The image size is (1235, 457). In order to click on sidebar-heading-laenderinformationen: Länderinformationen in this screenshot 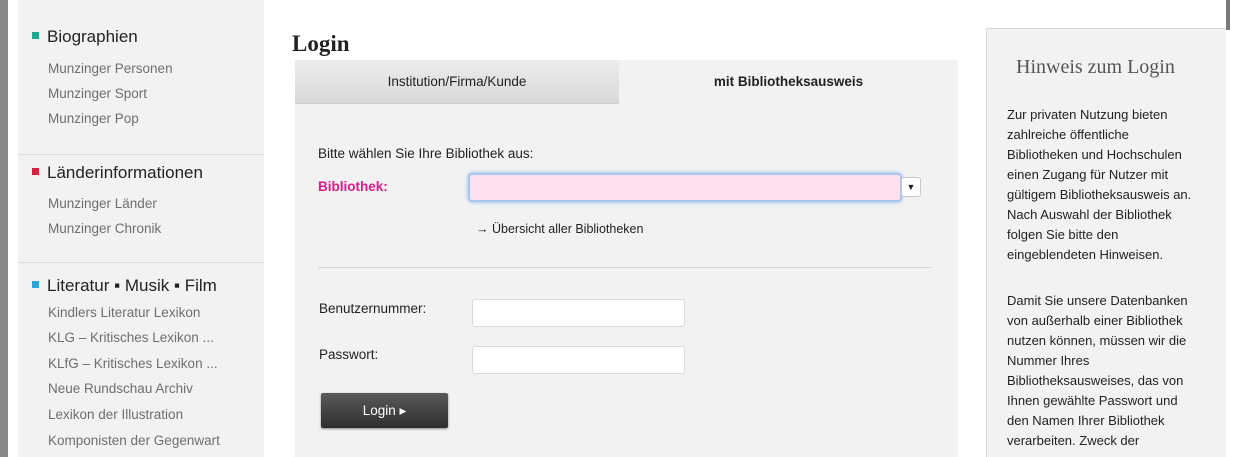, I will do `click(117, 173)`.